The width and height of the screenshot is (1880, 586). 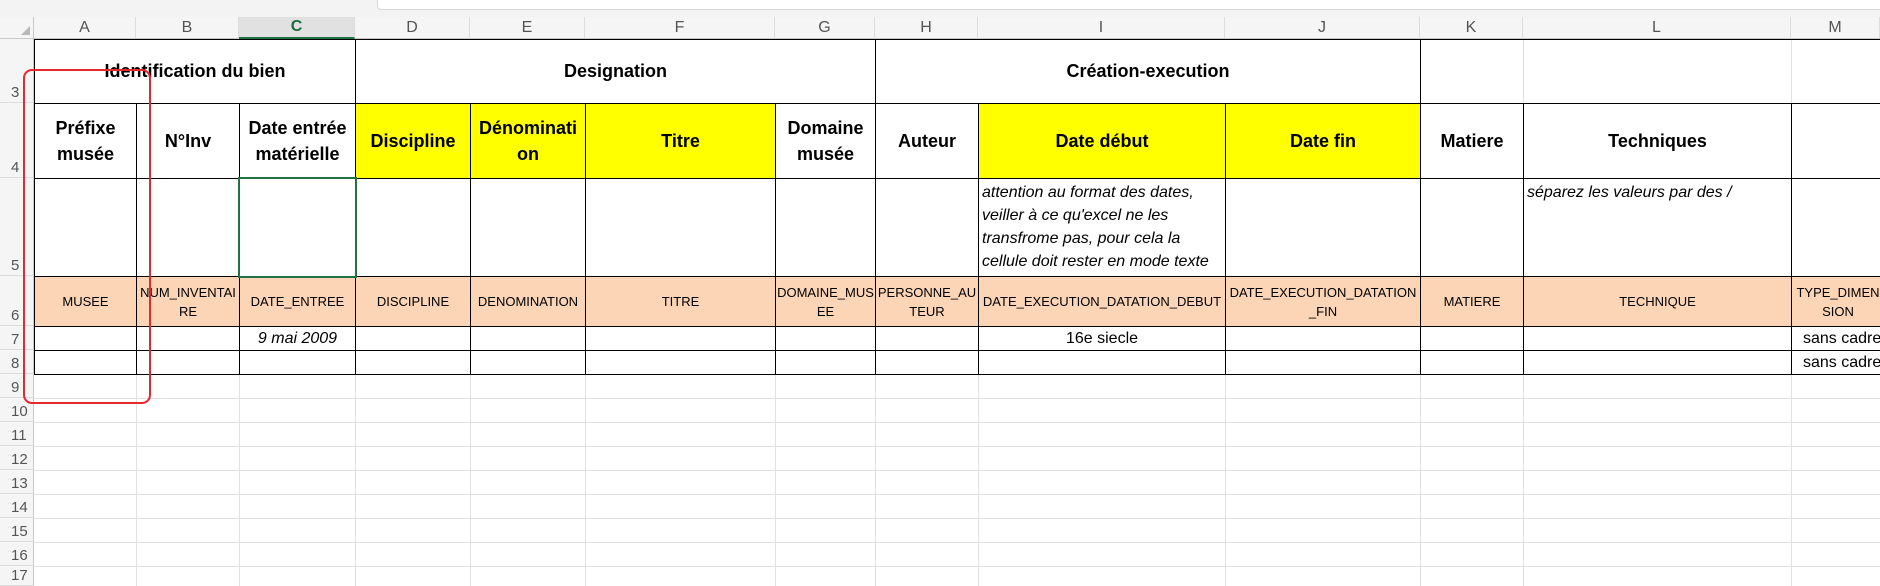 I want to click on select-all-icon, so click(x=25, y=30).